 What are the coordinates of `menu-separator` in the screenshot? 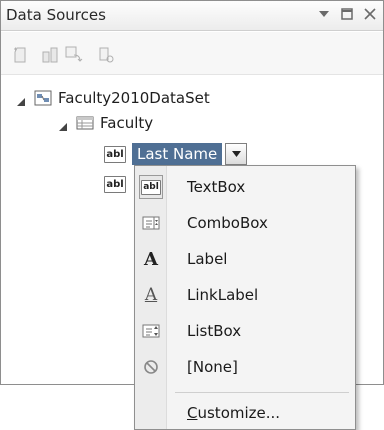 It's located at (262, 392).